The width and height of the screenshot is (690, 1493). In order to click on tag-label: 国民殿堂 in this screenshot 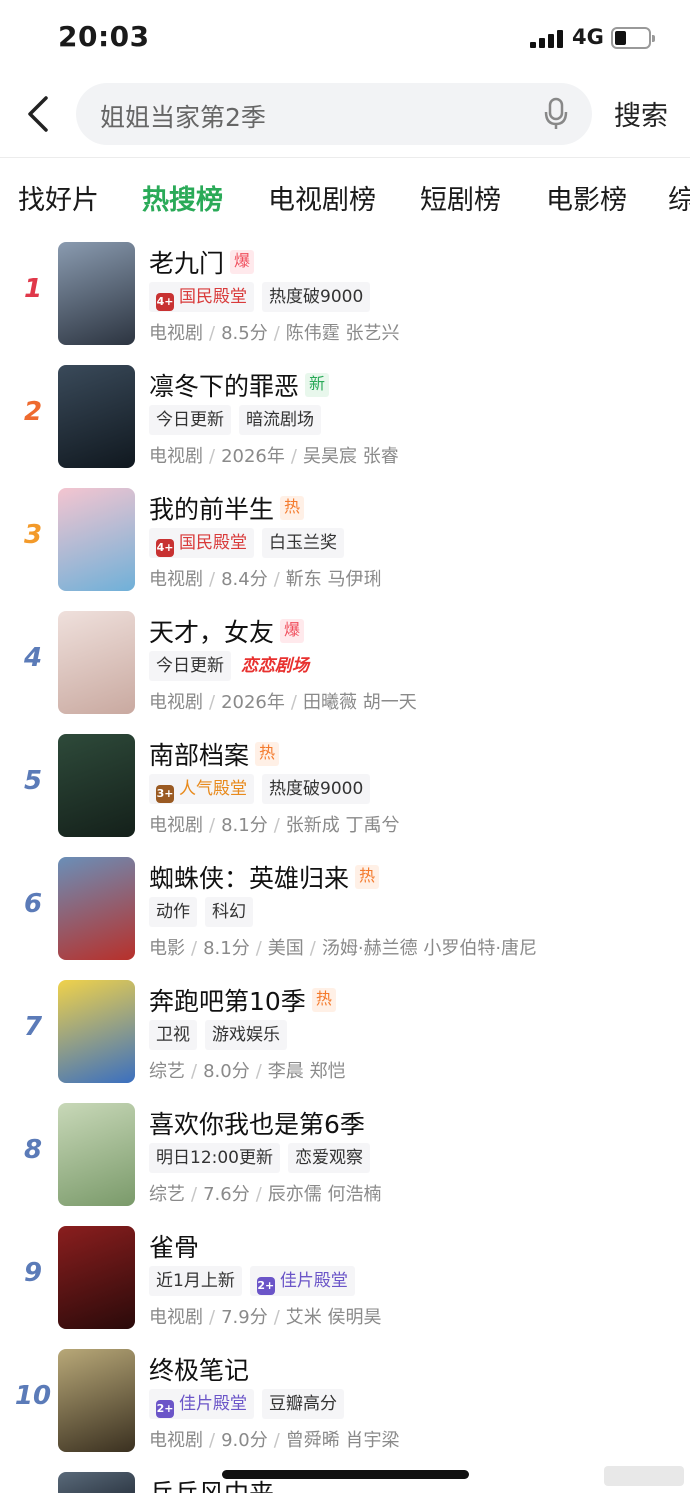, I will do `click(213, 543)`.